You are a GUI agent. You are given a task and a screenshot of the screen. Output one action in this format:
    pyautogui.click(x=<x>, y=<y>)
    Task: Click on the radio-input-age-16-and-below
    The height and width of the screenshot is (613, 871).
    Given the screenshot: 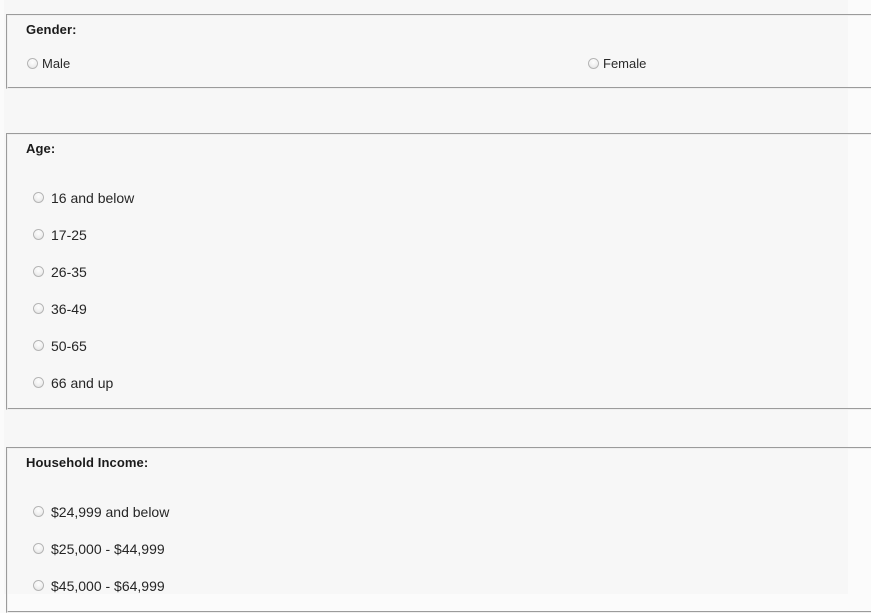 What is the action you would take?
    pyautogui.click(x=38, y=198)
    